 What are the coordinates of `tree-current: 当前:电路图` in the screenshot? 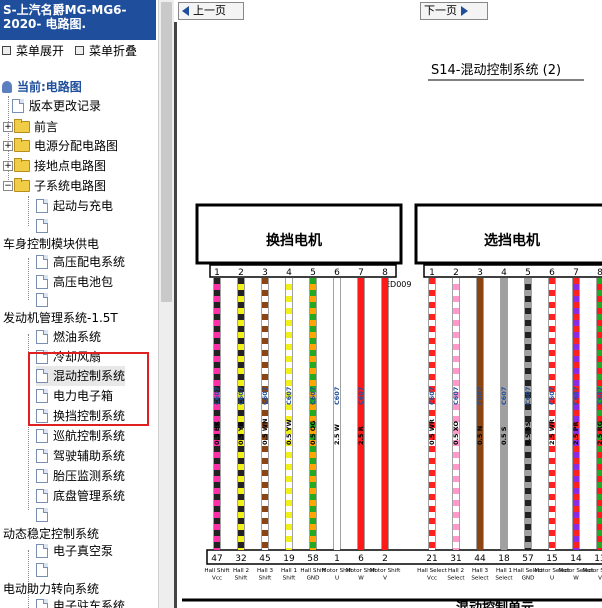 It's located at (42, 87).